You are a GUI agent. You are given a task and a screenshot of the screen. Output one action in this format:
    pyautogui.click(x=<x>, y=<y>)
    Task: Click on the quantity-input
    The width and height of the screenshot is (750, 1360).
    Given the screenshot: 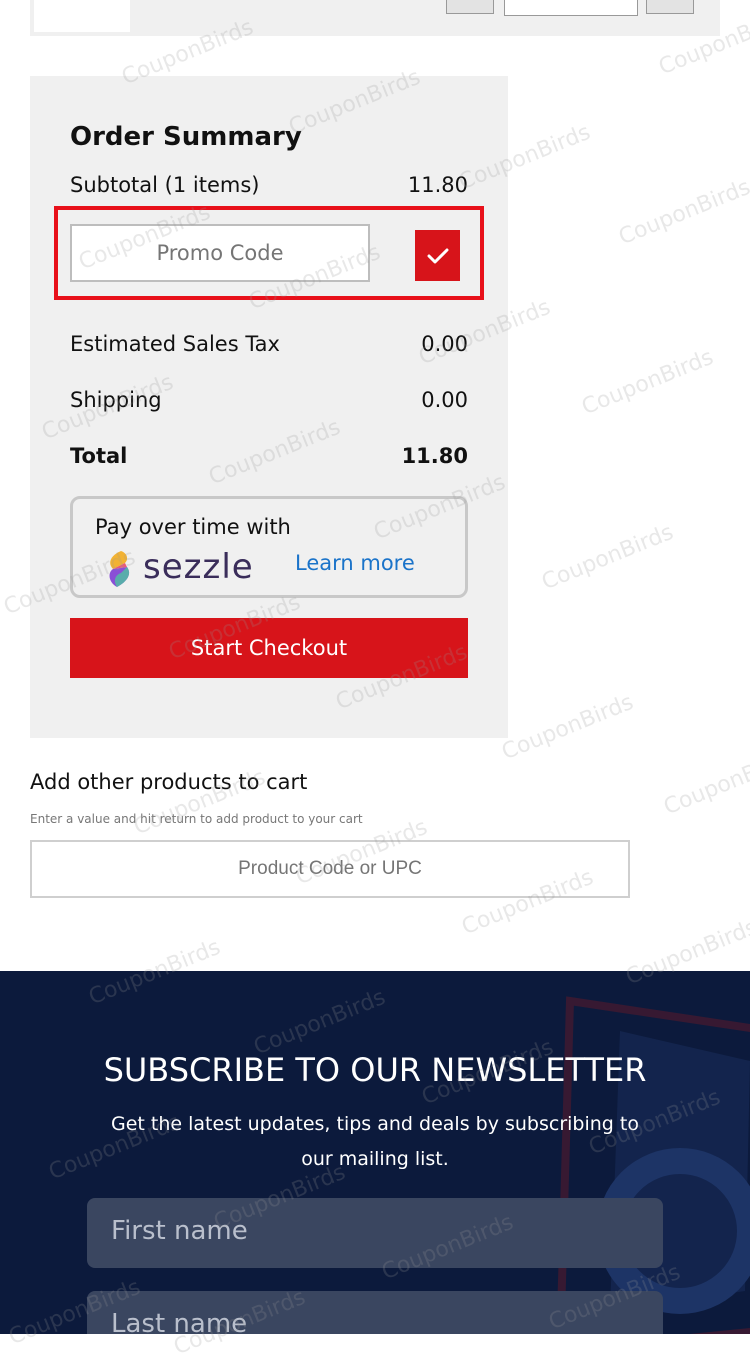 What is the action you would take?
    pyautogui.click(x=571, y=8)
    